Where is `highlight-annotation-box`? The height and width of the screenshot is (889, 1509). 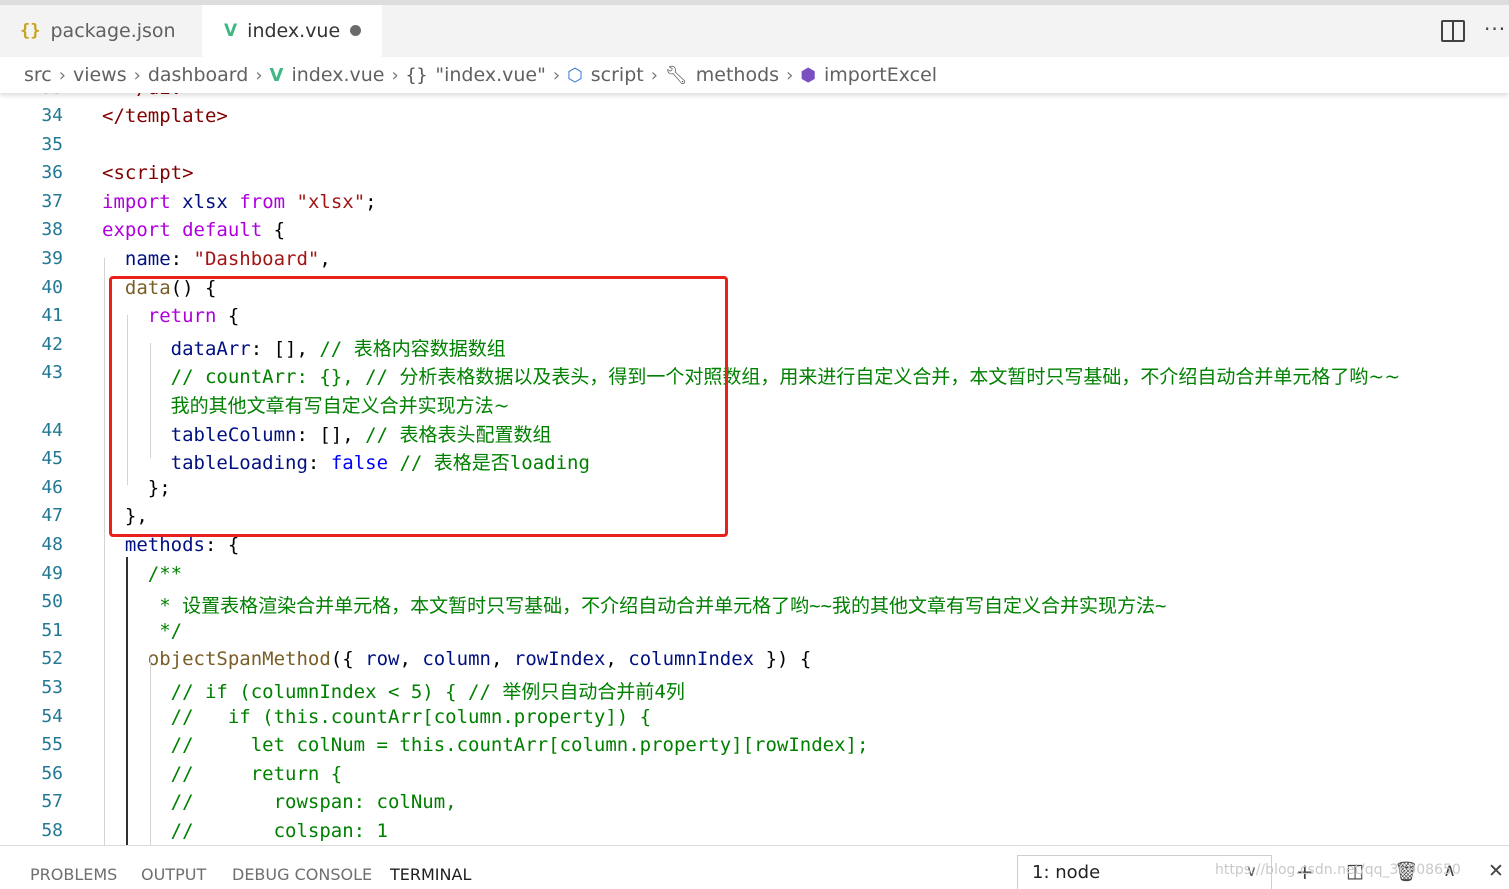 highlight-annotation-box is located at coordinates (418, 406).